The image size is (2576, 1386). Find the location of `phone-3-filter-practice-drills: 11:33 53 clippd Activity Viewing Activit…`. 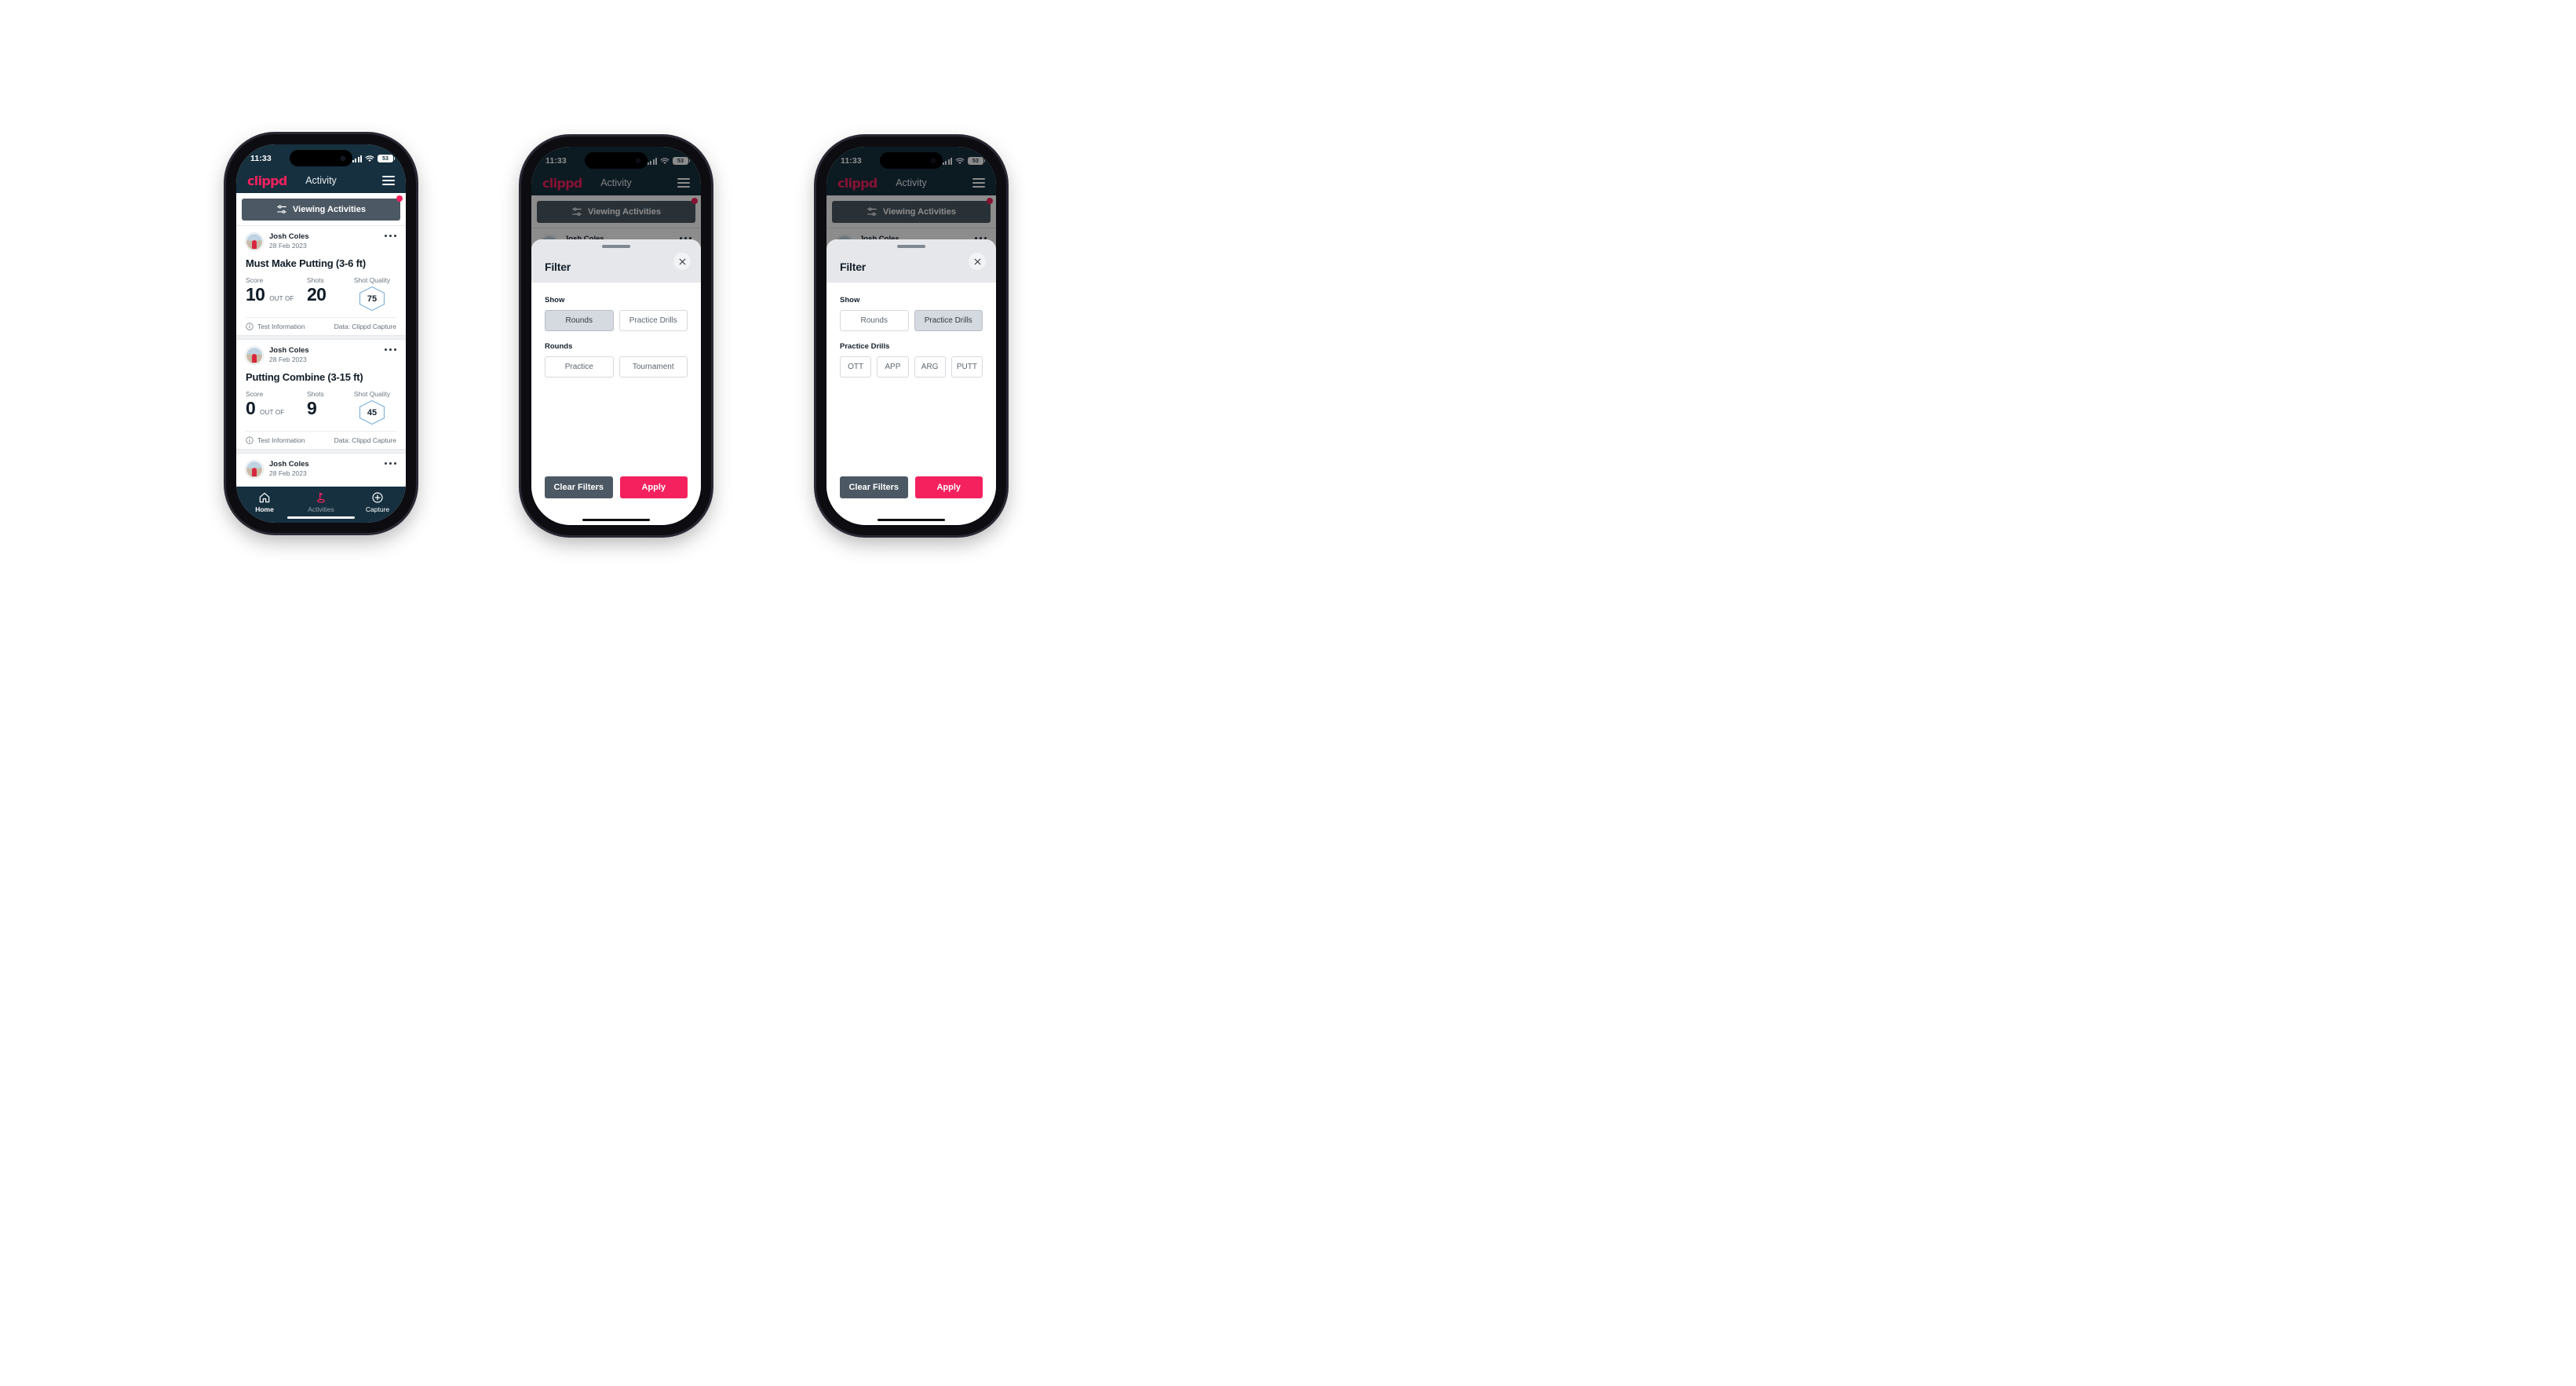

phone-3-filter-practice-drills: 11:33 53 clippd Activity Viewing Activit… is located at coordinates (911, 336).